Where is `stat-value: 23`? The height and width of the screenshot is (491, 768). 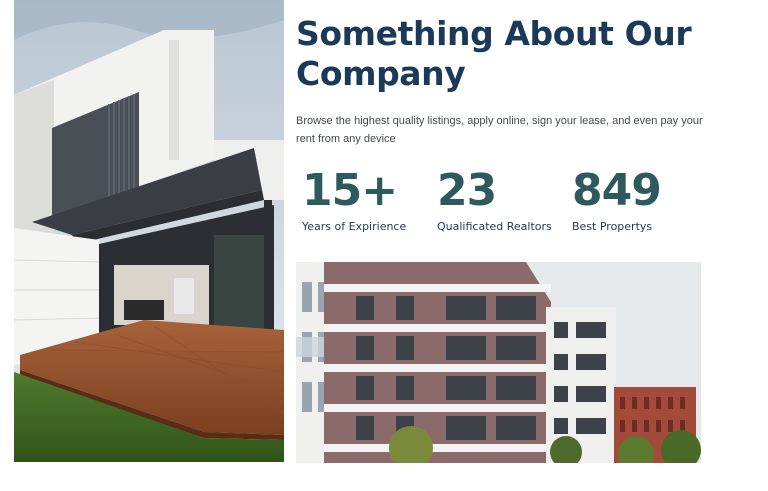 stat-value: 23 is located at coordinates (467, 190).